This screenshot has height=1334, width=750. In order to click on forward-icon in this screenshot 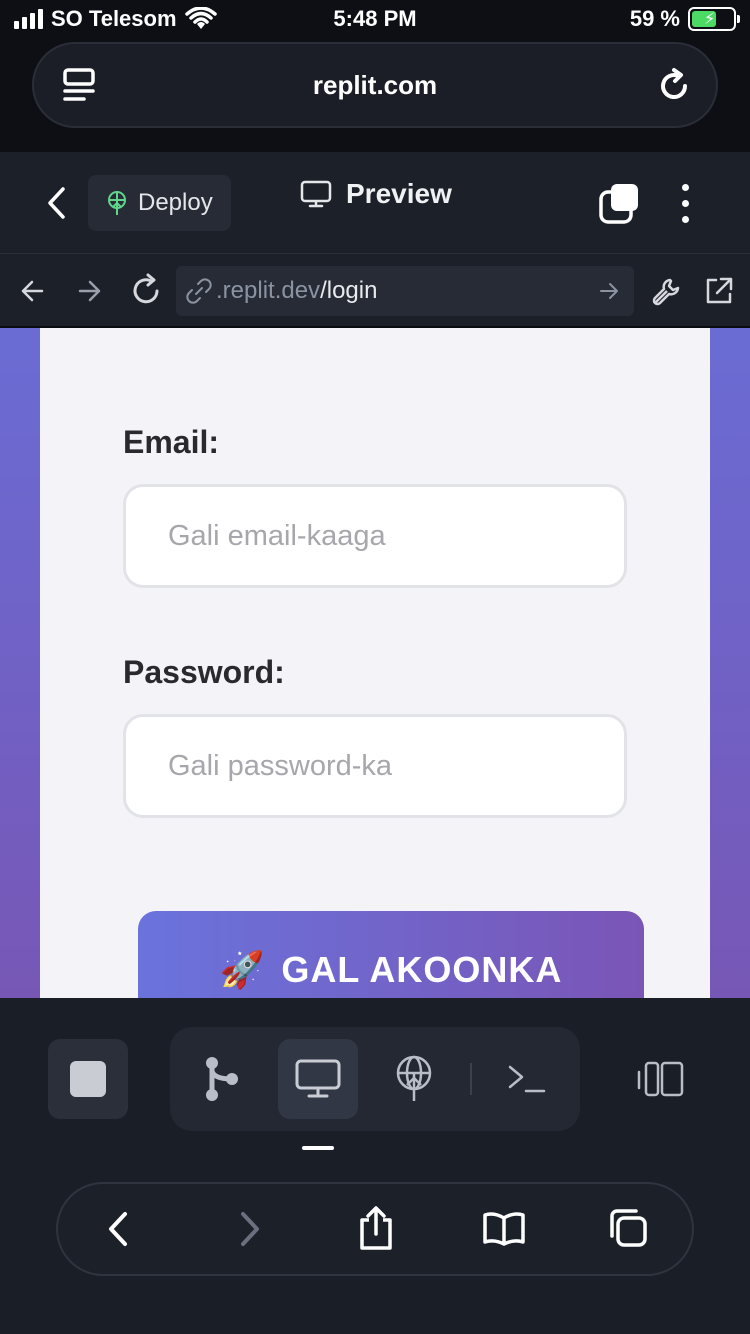, I will do `click(250, 1229)`.